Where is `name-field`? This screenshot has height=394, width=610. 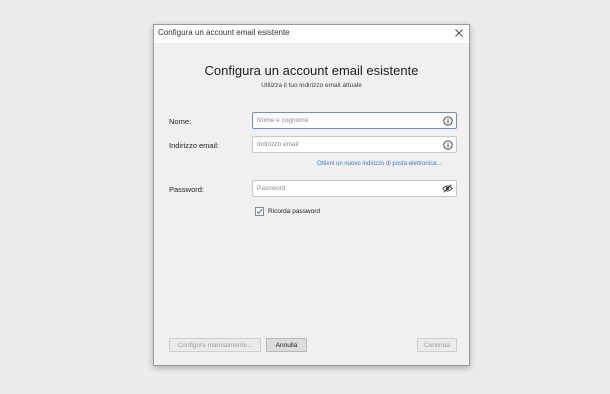 name-field is located at coordinates (354, 120).